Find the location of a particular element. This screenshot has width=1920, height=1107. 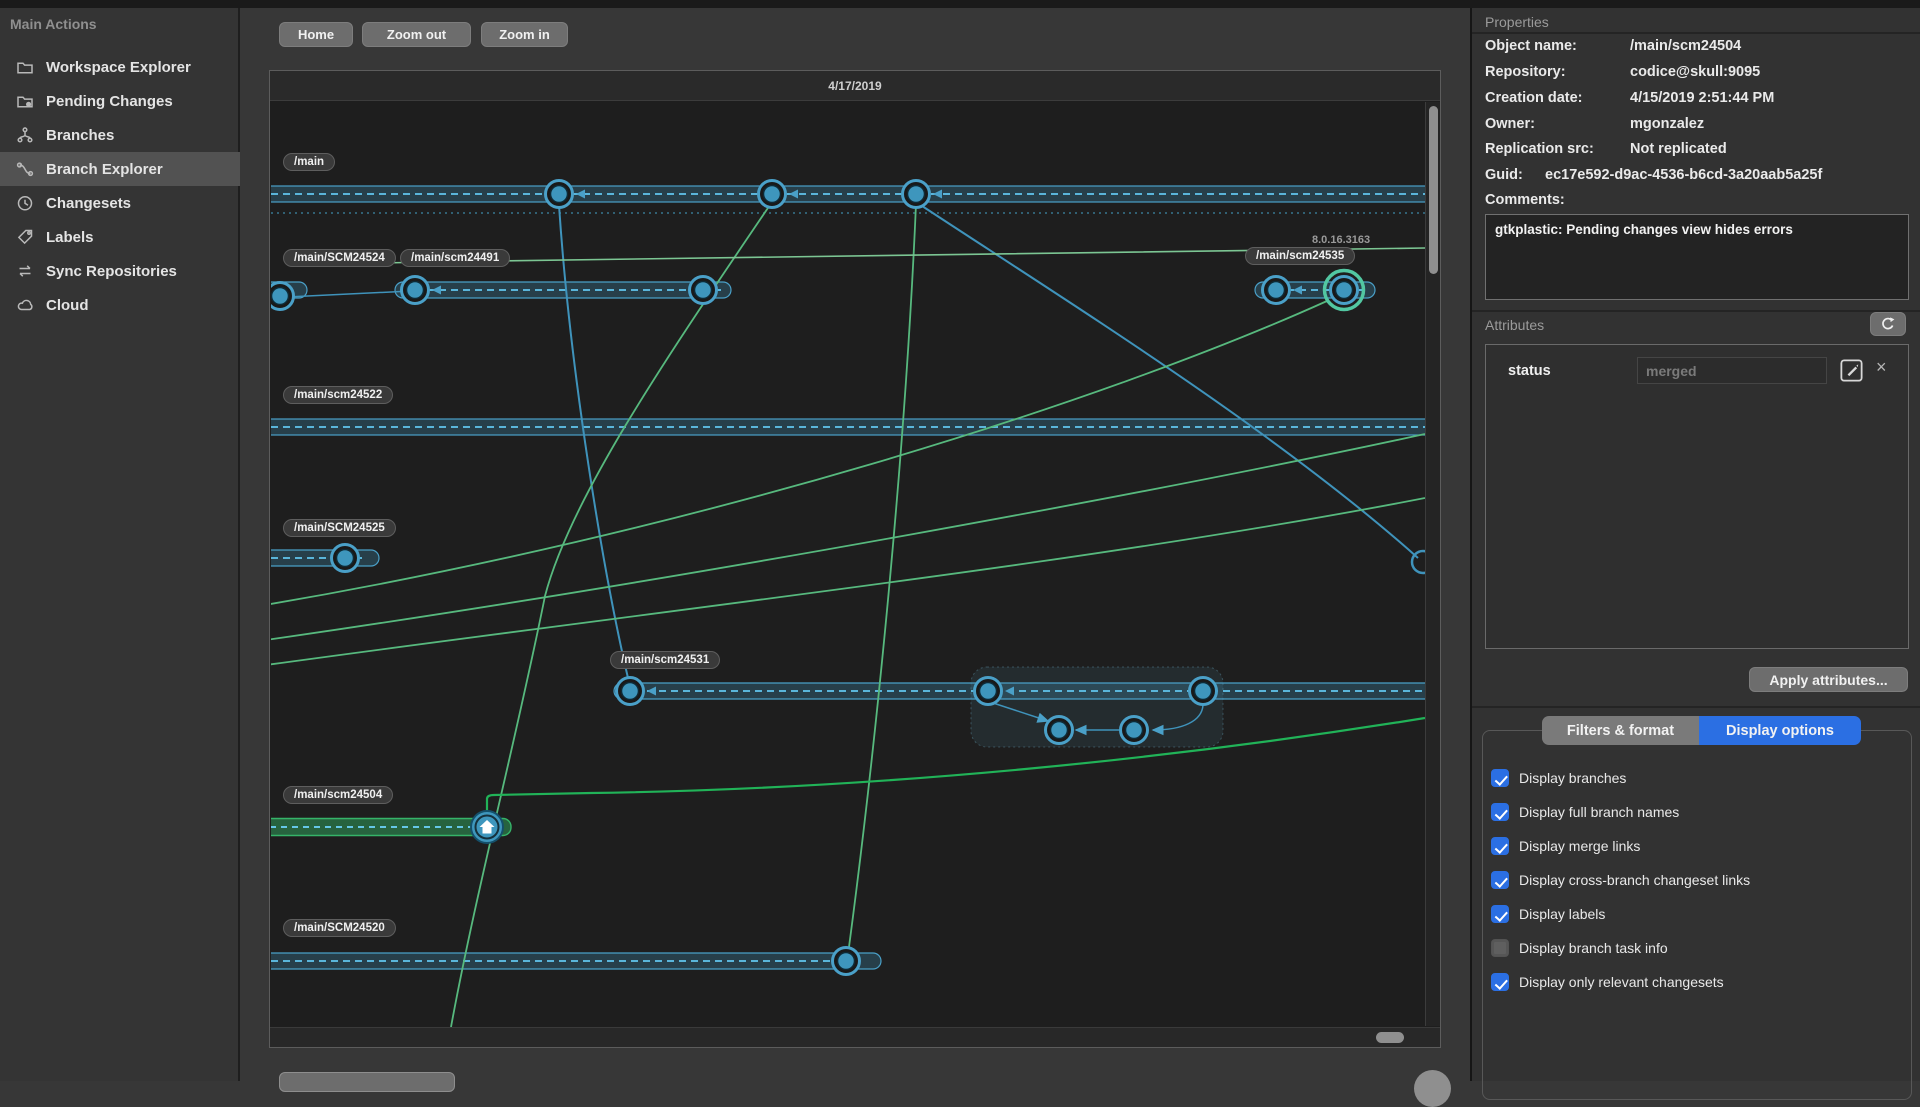

branch-track-main is located at coordinates (848, 199).